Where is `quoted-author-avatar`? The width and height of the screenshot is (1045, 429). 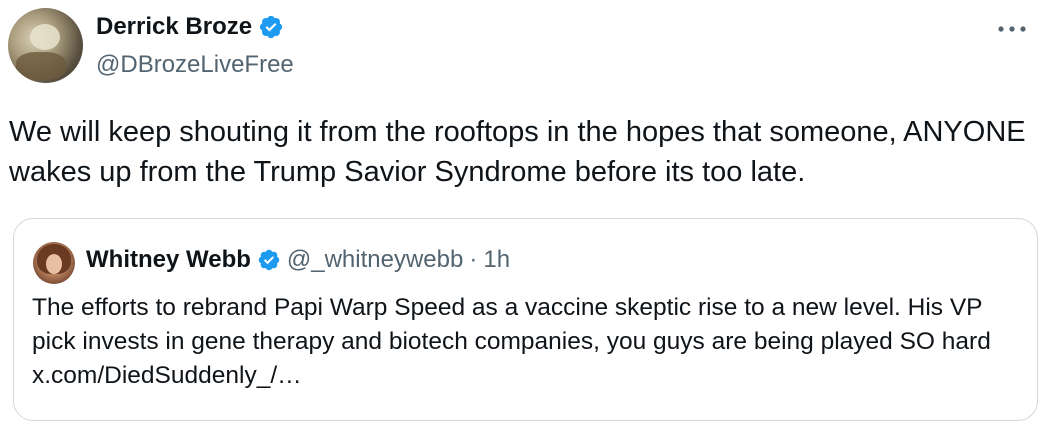 quoted-author-avatar is located at coordinates (54, 263).